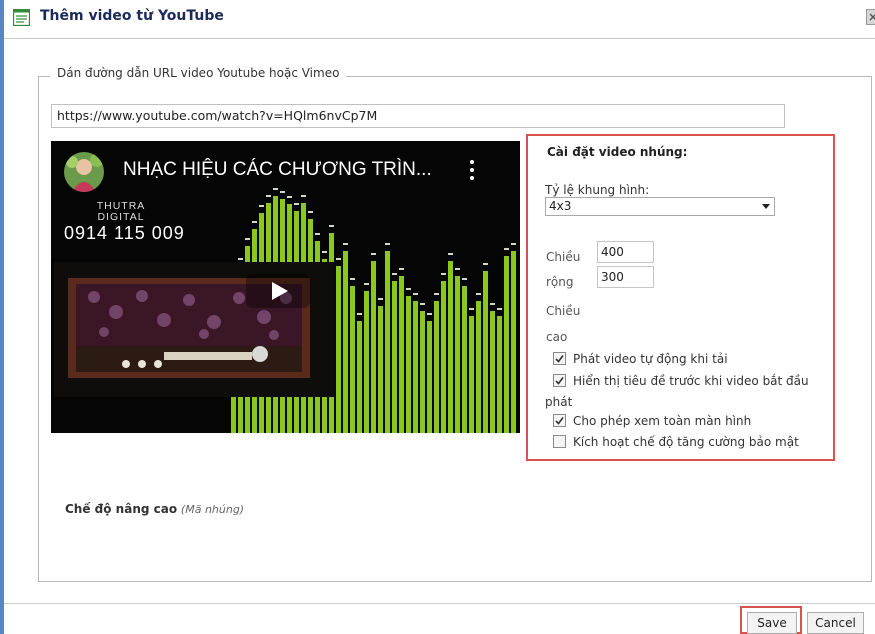  I want to click on height-label-line2: cao, so click(557, 337).